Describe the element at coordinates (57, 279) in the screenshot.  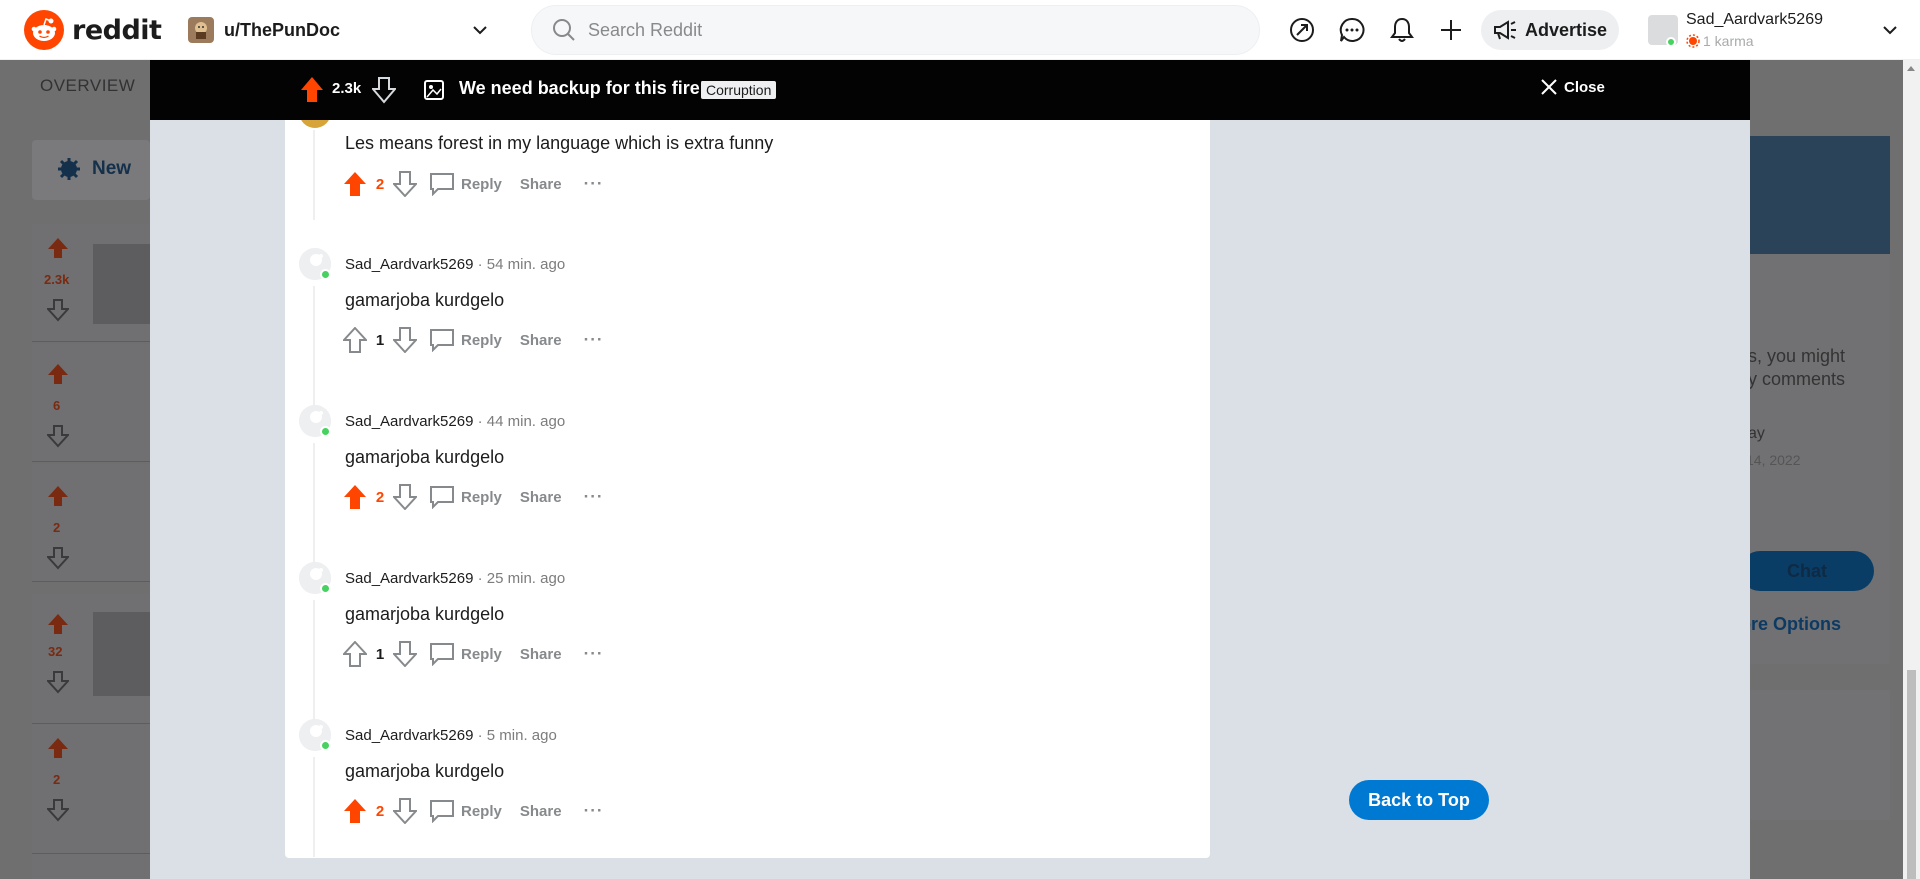
I see `bg-score: 2.3k` at that location.